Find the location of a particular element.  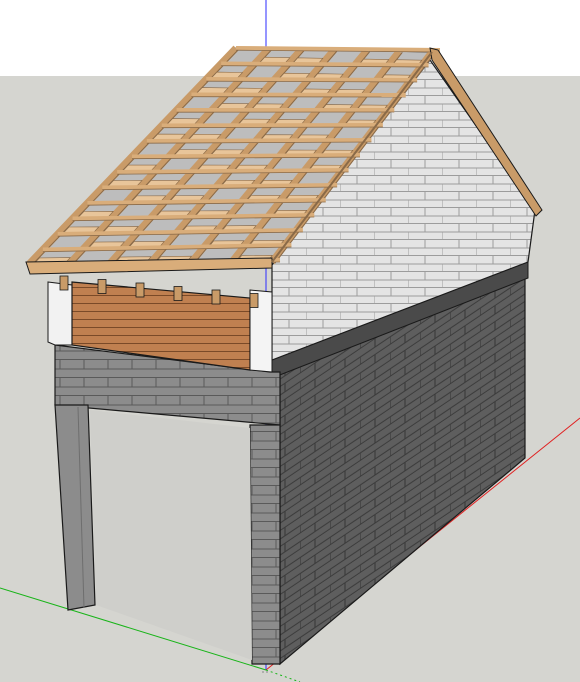

front-right-pillar is located at coordinates (265, 544).